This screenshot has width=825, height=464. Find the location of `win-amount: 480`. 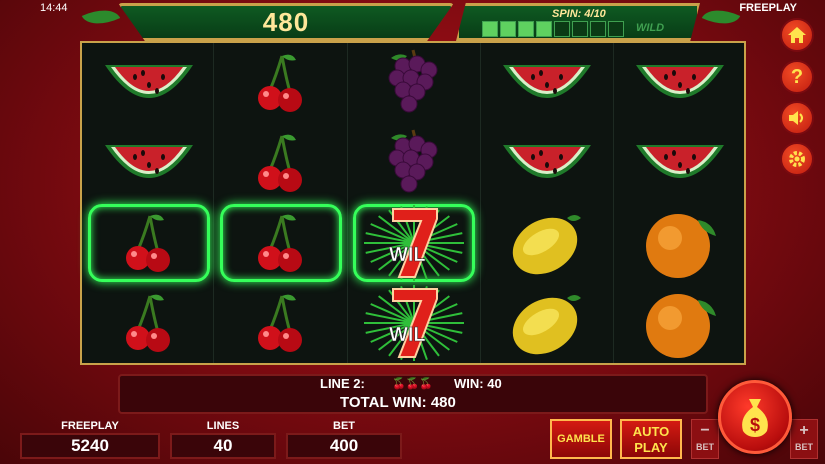

win-amount: 480 is located at coordinates (286, 21).